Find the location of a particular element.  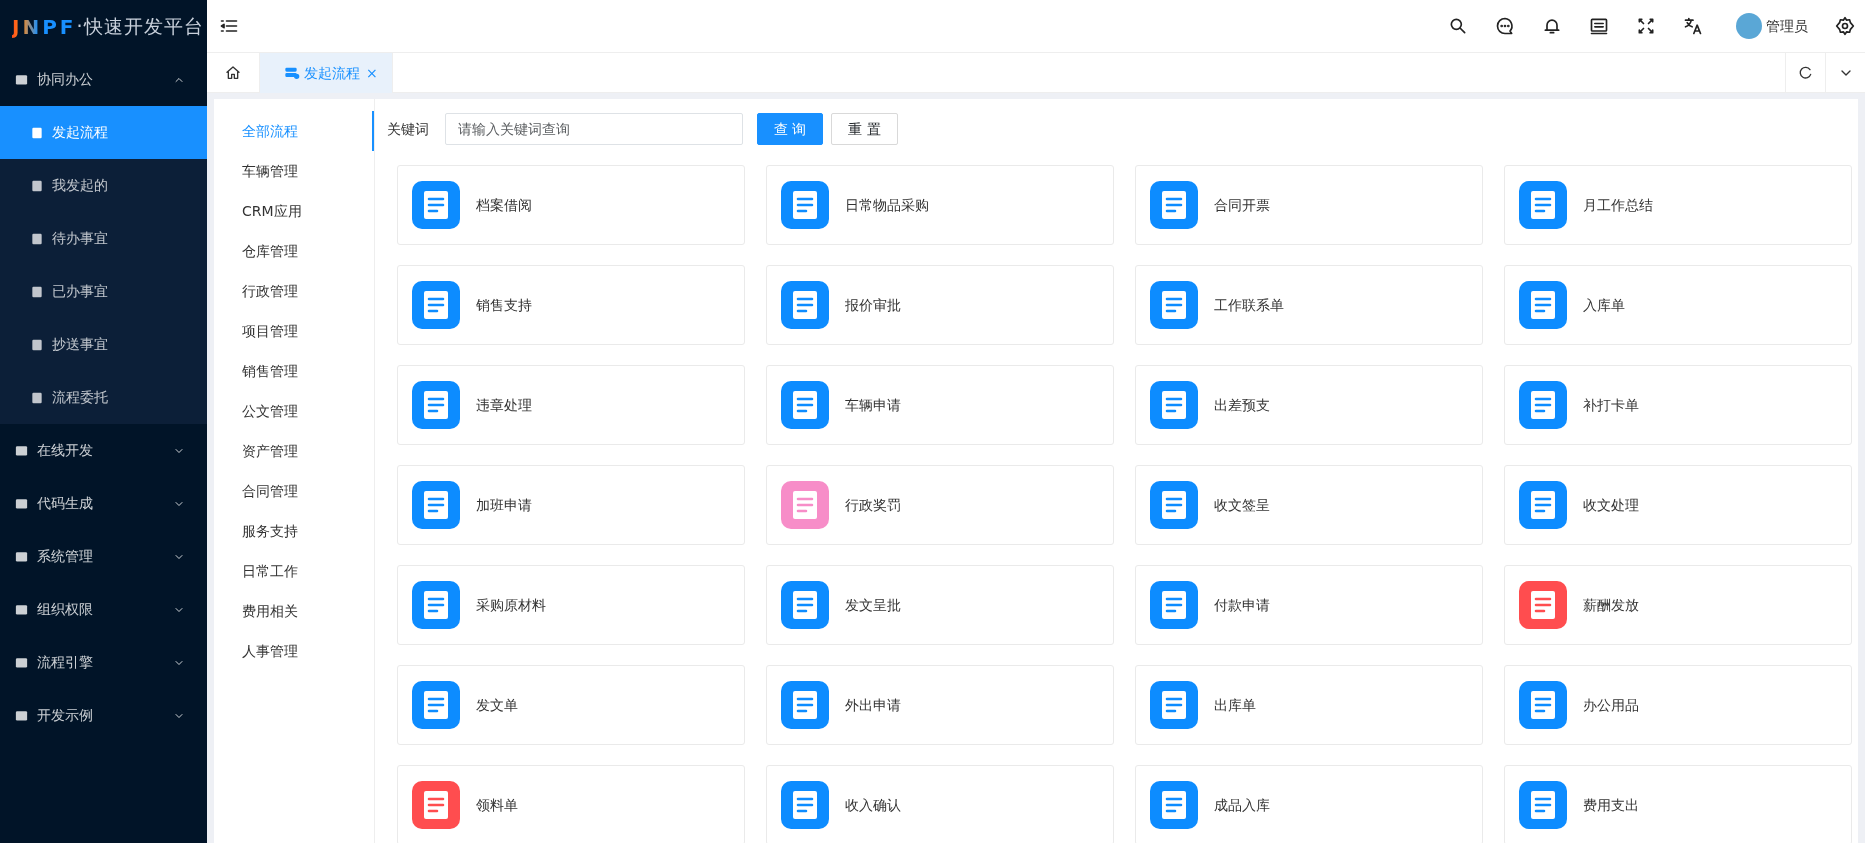

category-item: 仓库管理 is located at coordinates (294, 251).